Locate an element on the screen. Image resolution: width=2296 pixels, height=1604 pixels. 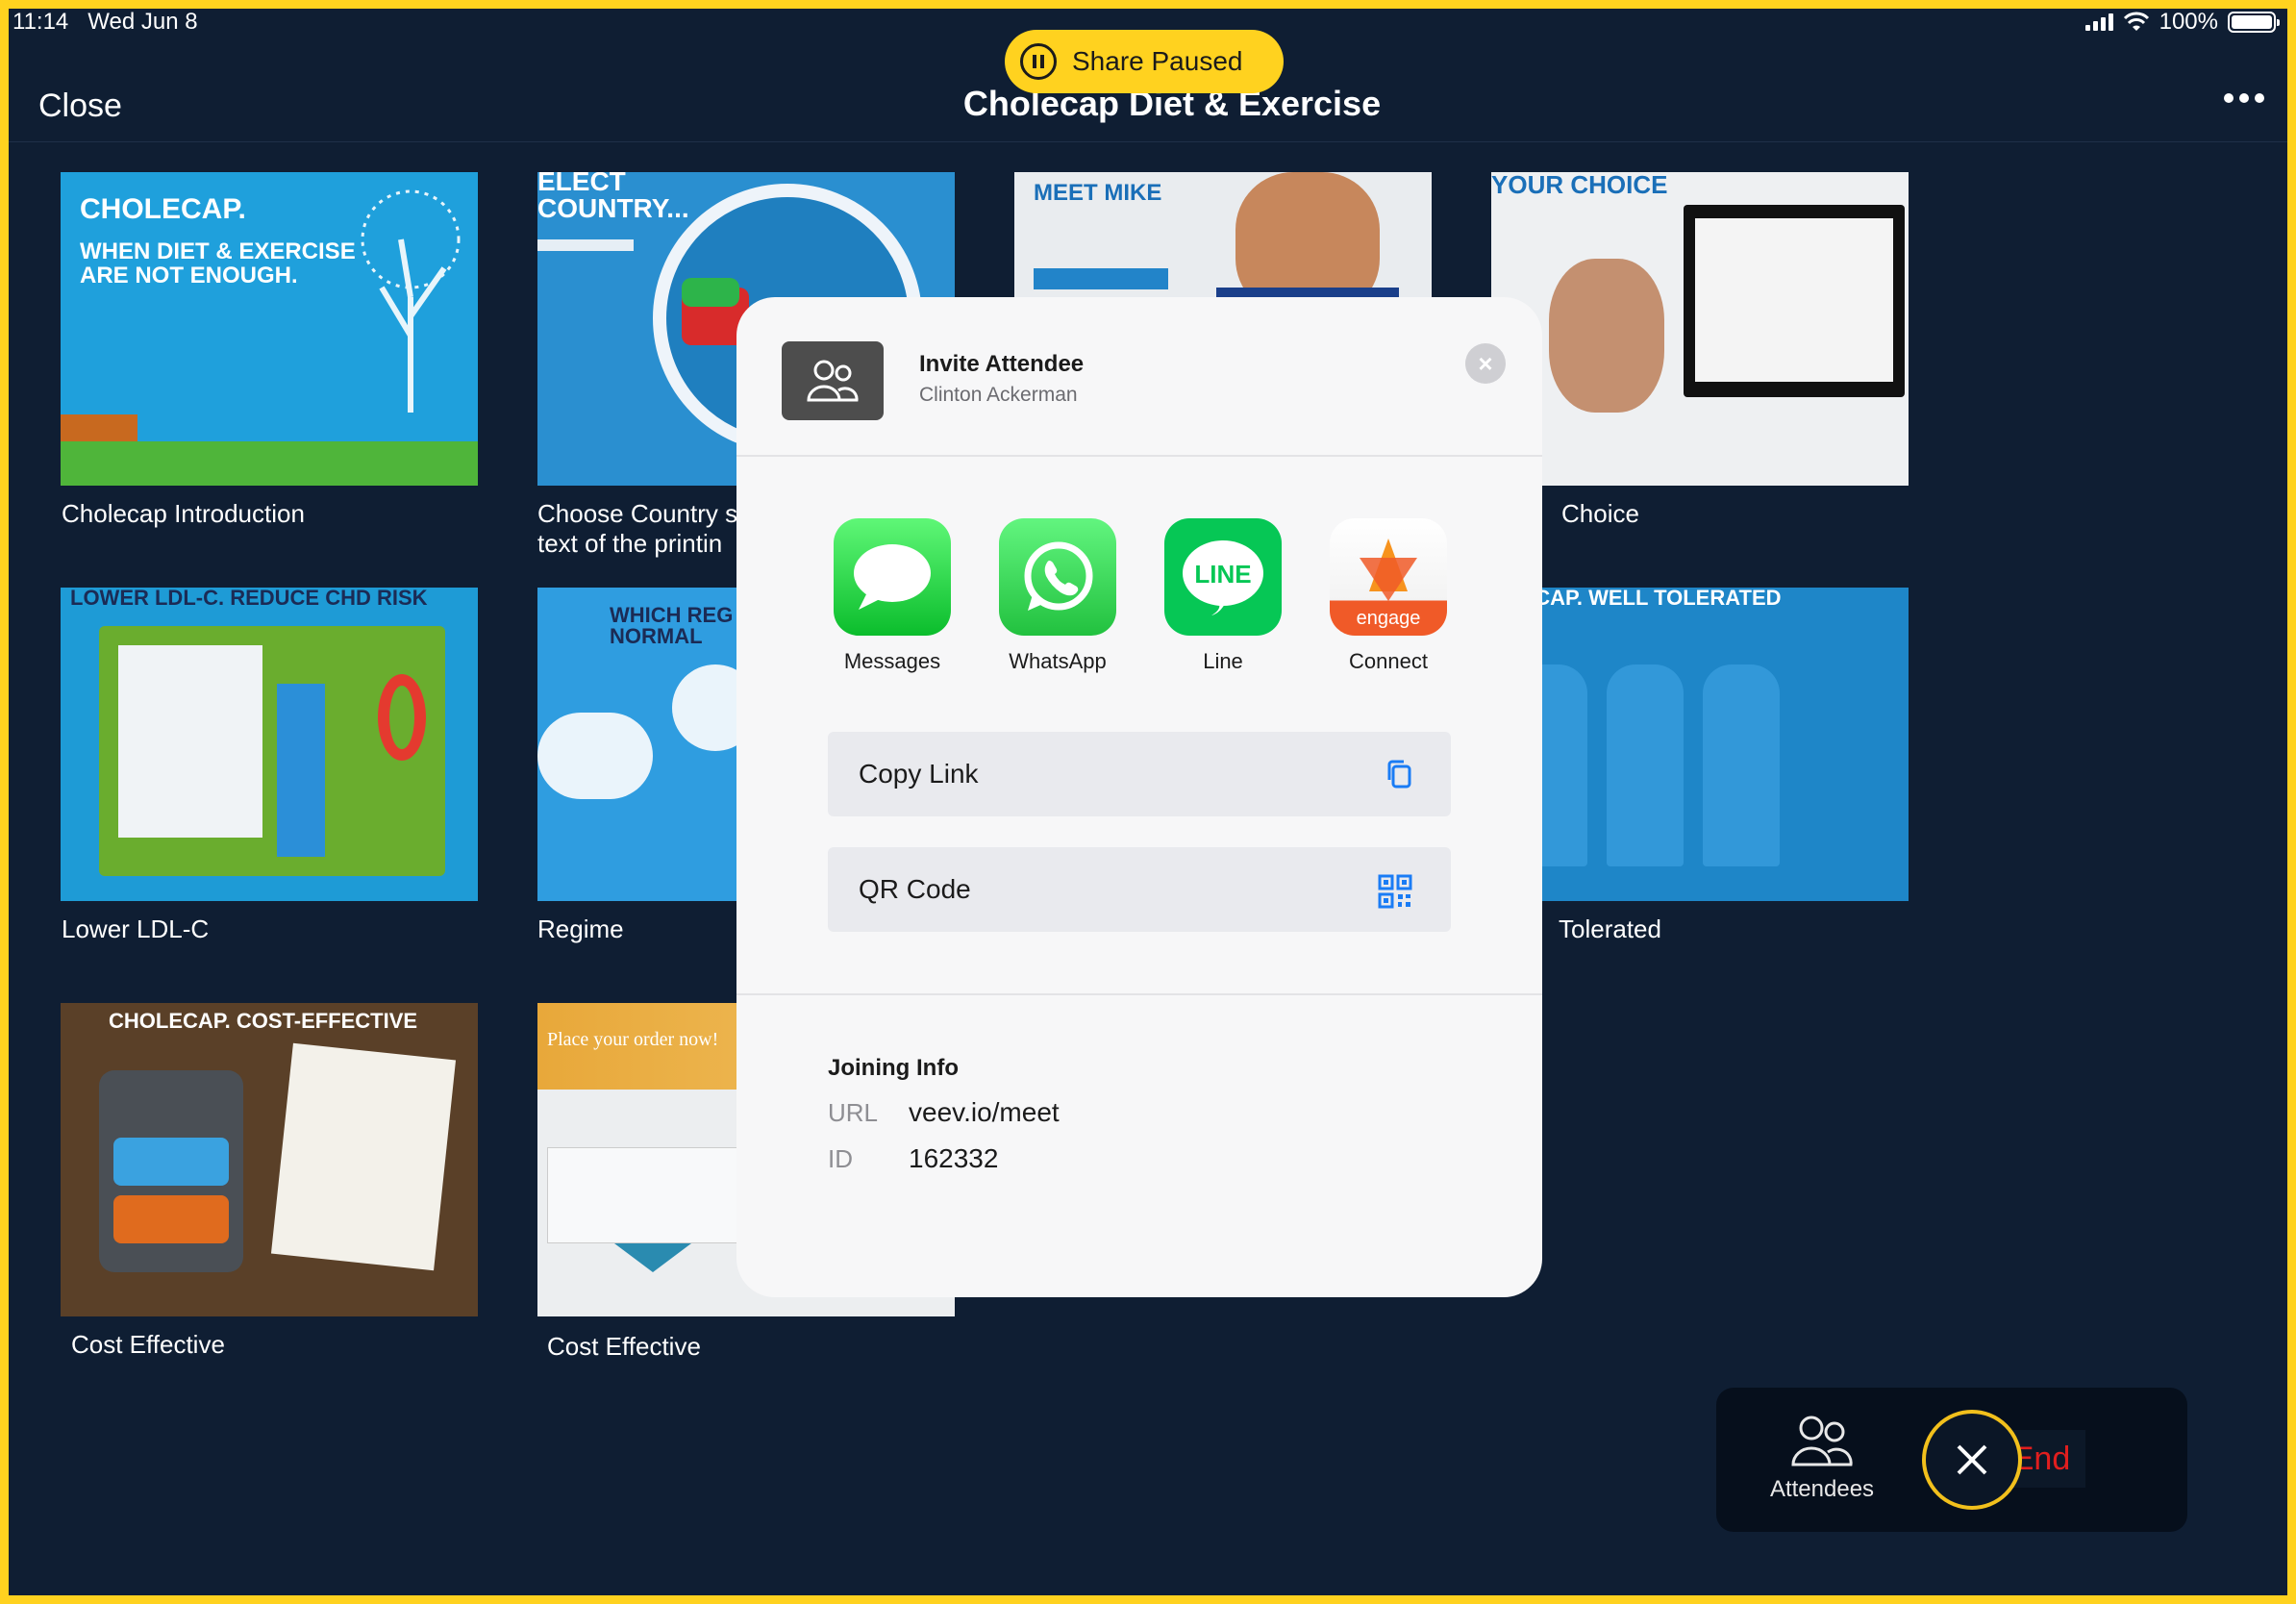
modal-close-button: × is located at coordinates (1485, 363).